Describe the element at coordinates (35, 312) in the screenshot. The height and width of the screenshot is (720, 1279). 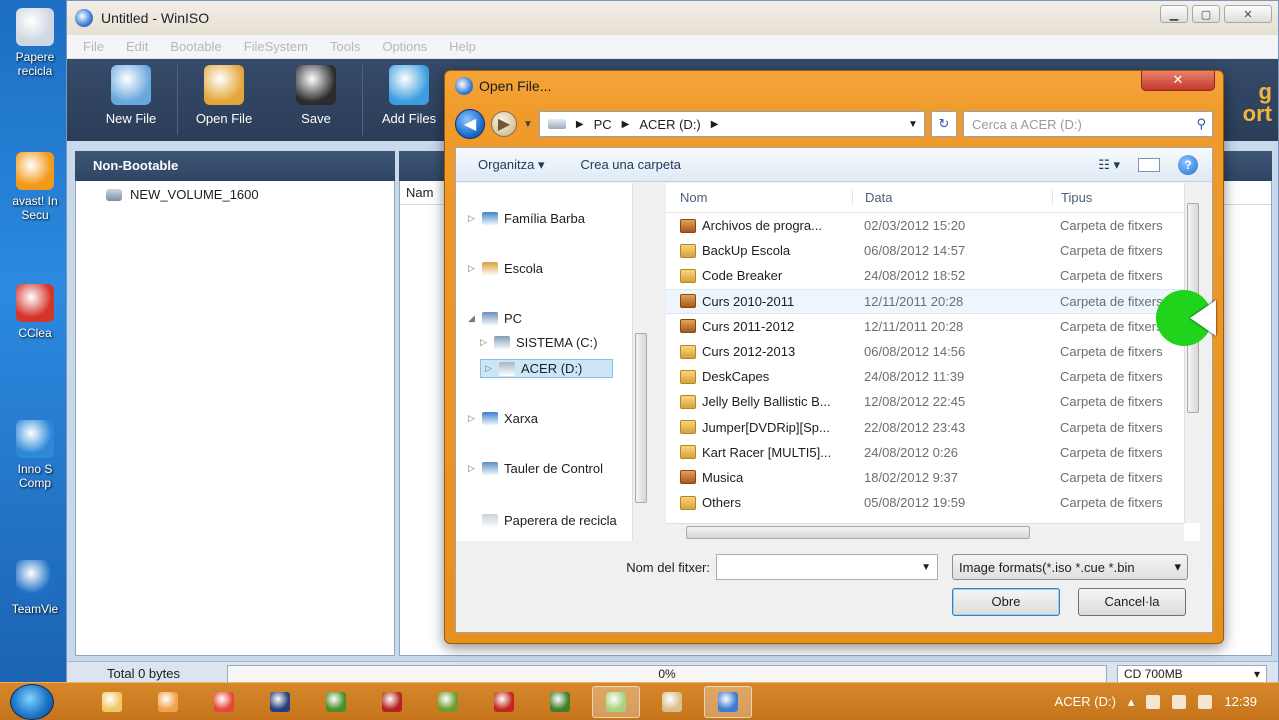
I see `desktop-icon: CClea` at that location.